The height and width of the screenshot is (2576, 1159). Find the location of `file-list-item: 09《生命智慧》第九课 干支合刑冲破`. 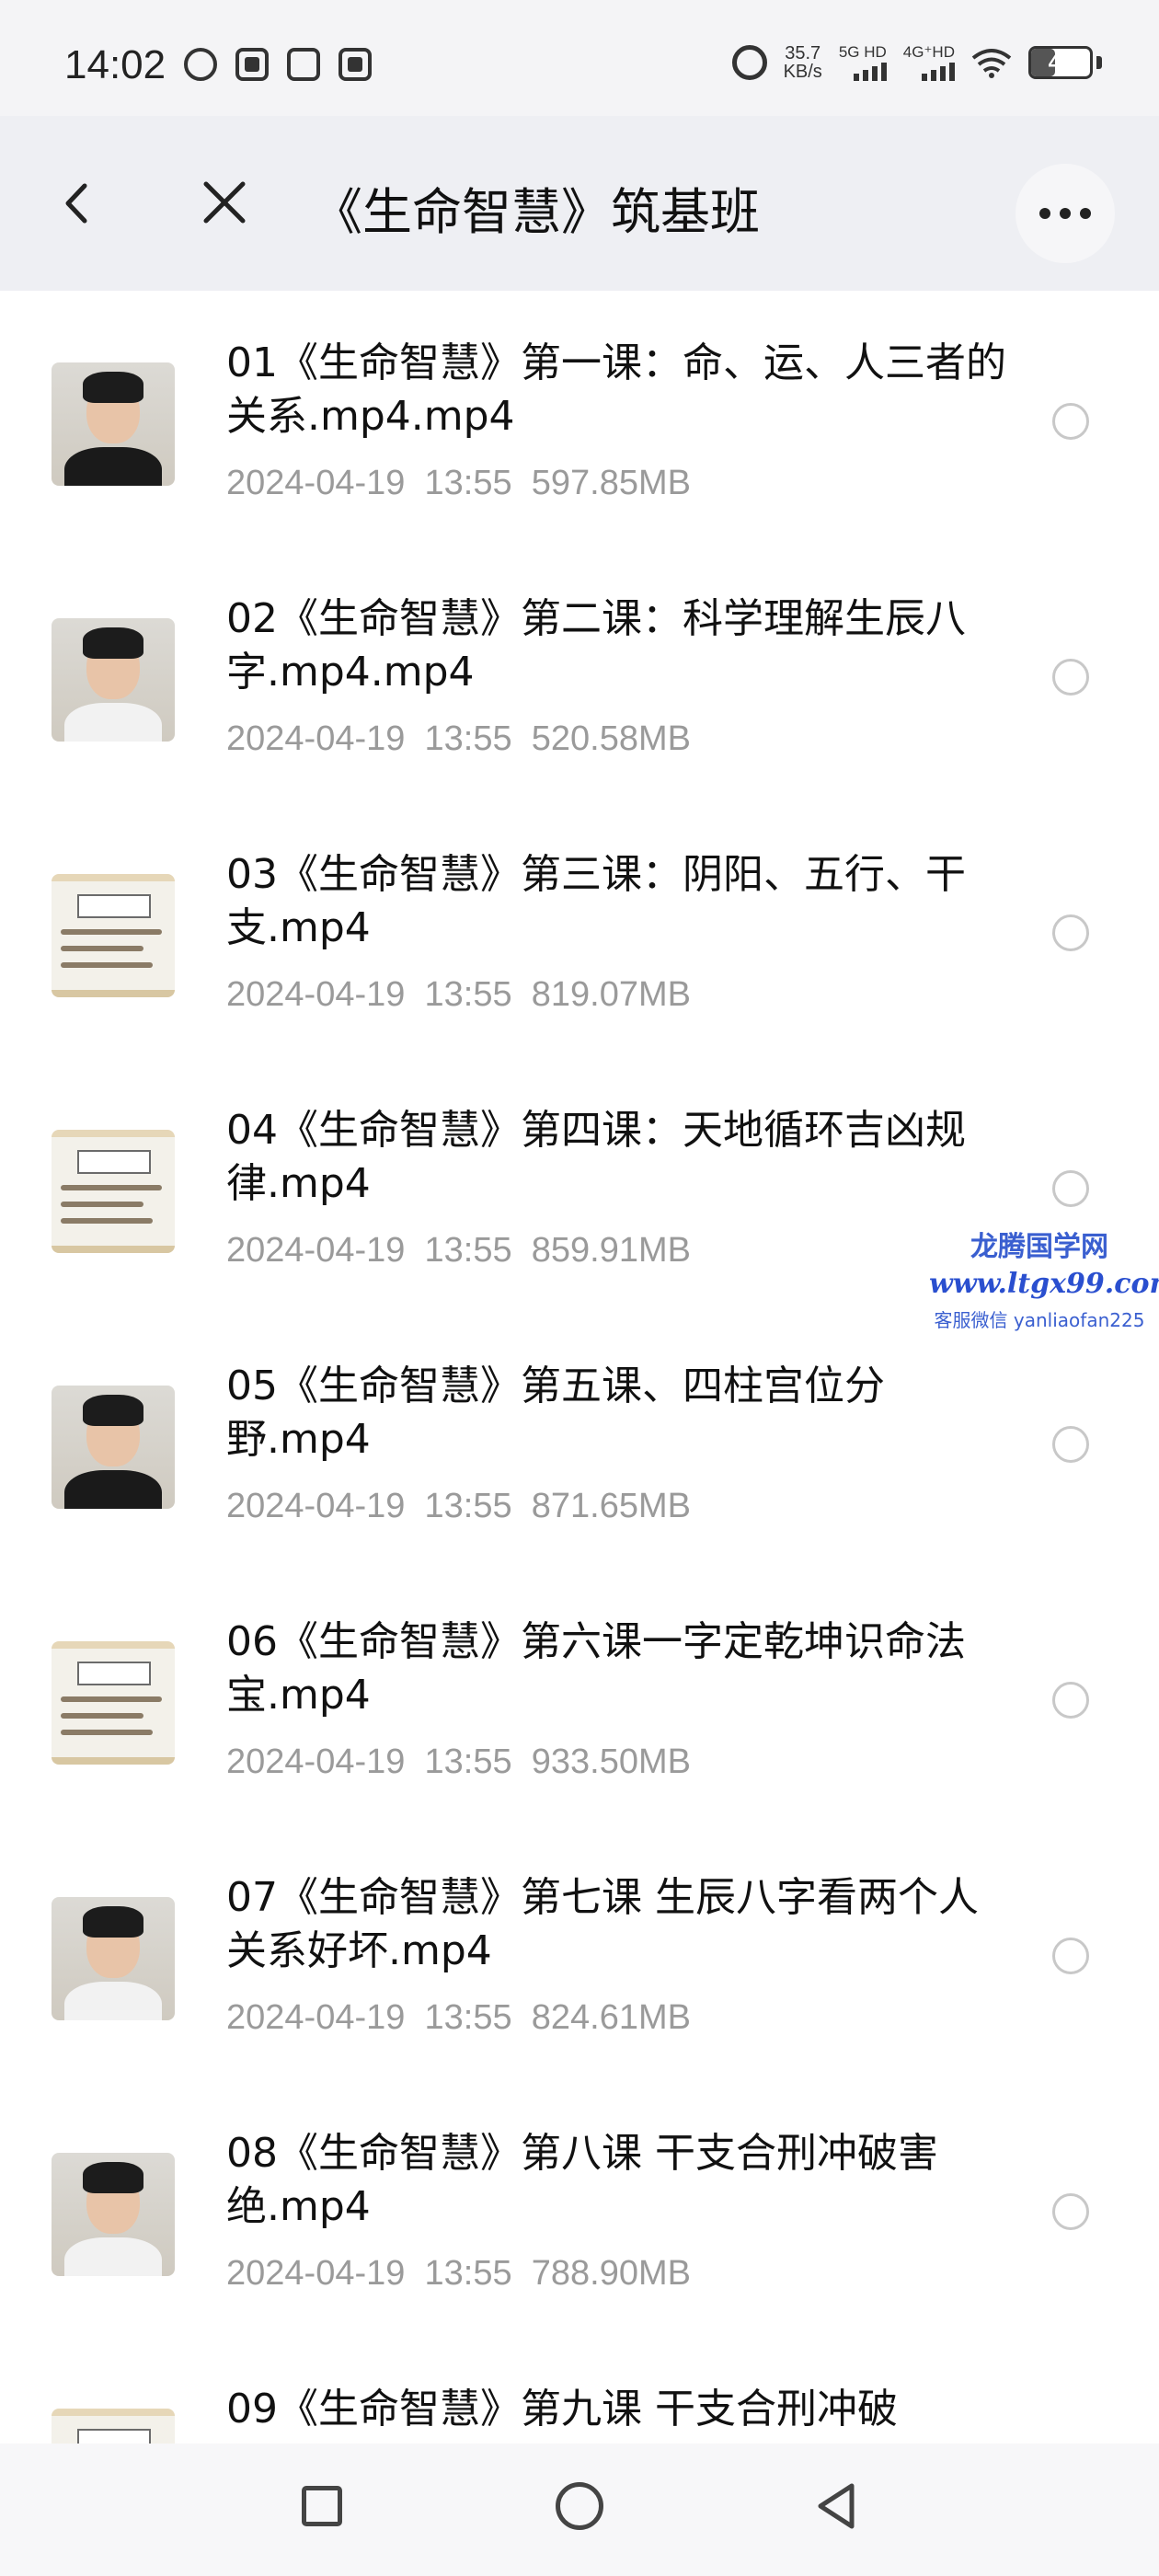

file-list-item: 09《生命智慧》第九课 干支合刑冲破 is located at coordinates (579, 2390).